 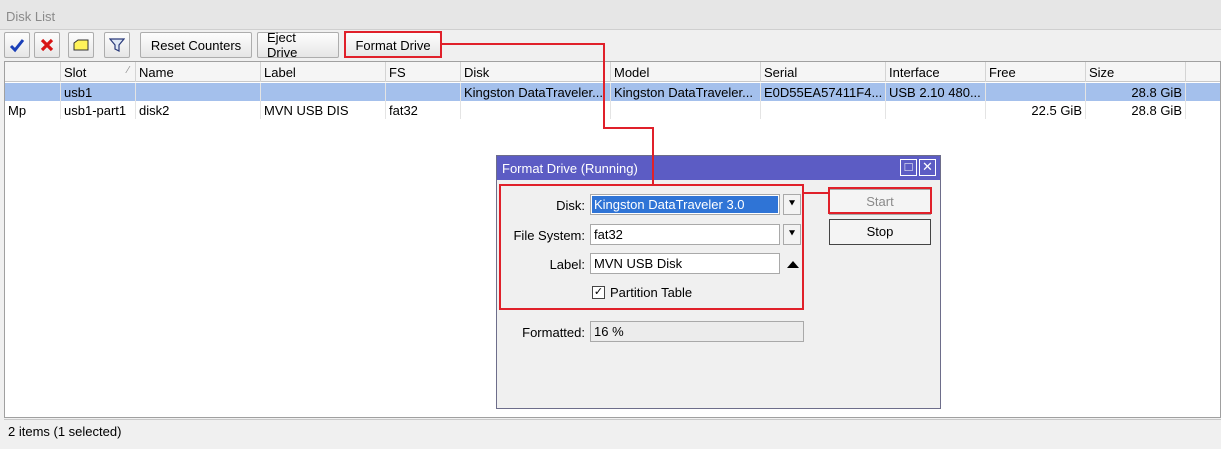 What do you see at coordinates (198, 92) in the screenshot?
I see `cell-name` at bounding box center [198, 92].